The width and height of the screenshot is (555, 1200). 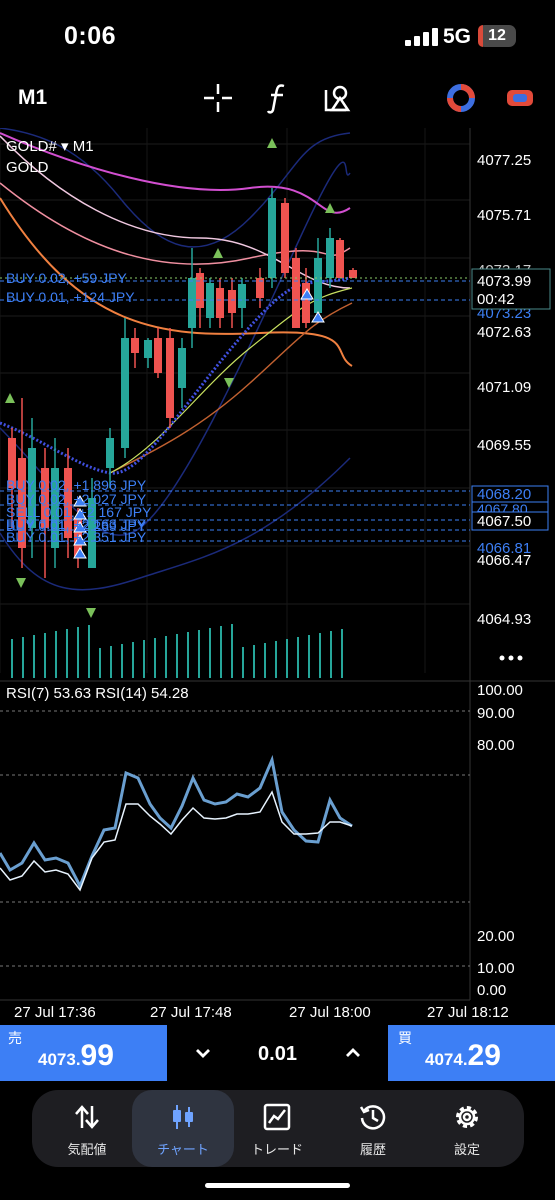 I want to click on tab-bar: 気配値 チャート トレード 履歴 設定, so click(x=278, y=1128).